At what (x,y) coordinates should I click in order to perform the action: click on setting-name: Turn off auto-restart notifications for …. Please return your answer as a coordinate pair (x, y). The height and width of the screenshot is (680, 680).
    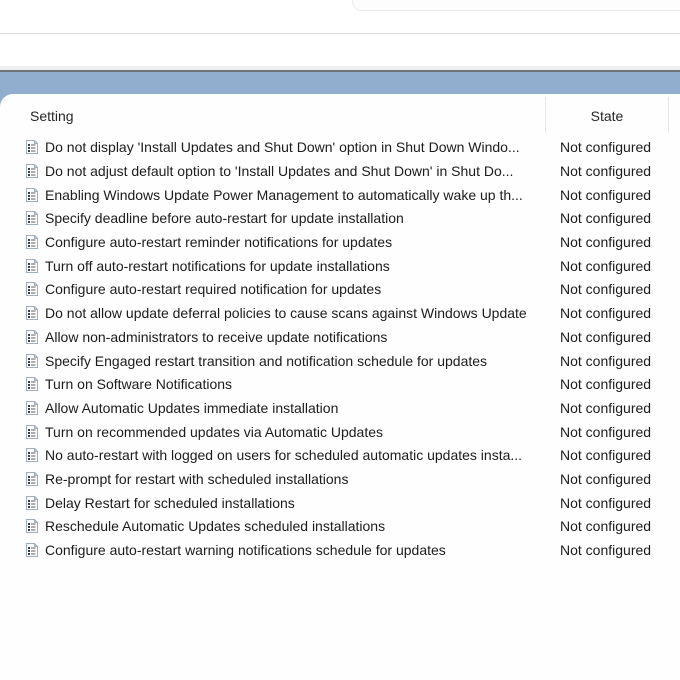
    Looking at the image, I should click on (217, 265).